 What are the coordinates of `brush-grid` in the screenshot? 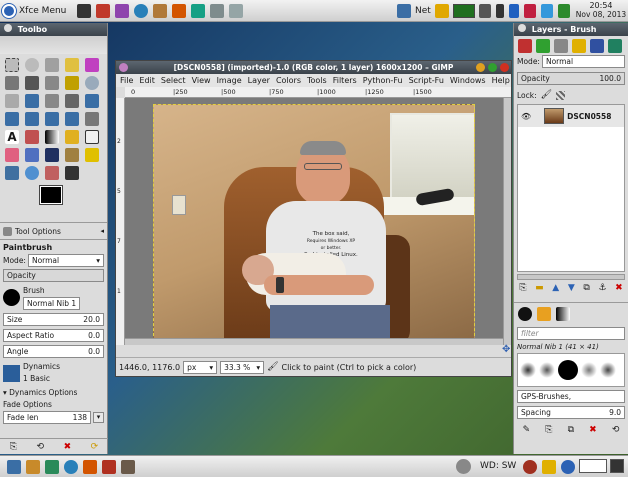 It's located at (571, 370).